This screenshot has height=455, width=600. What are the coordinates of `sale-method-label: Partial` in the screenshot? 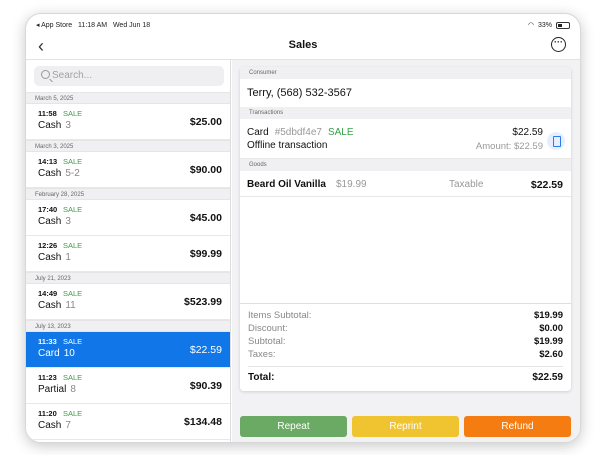 It's located at (52, 389).